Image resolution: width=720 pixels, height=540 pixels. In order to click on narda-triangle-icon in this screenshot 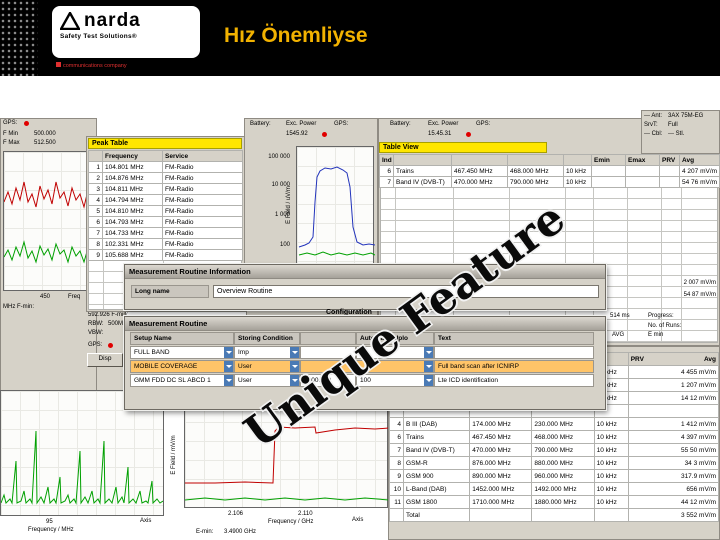, I will do `click(70, 21)`.